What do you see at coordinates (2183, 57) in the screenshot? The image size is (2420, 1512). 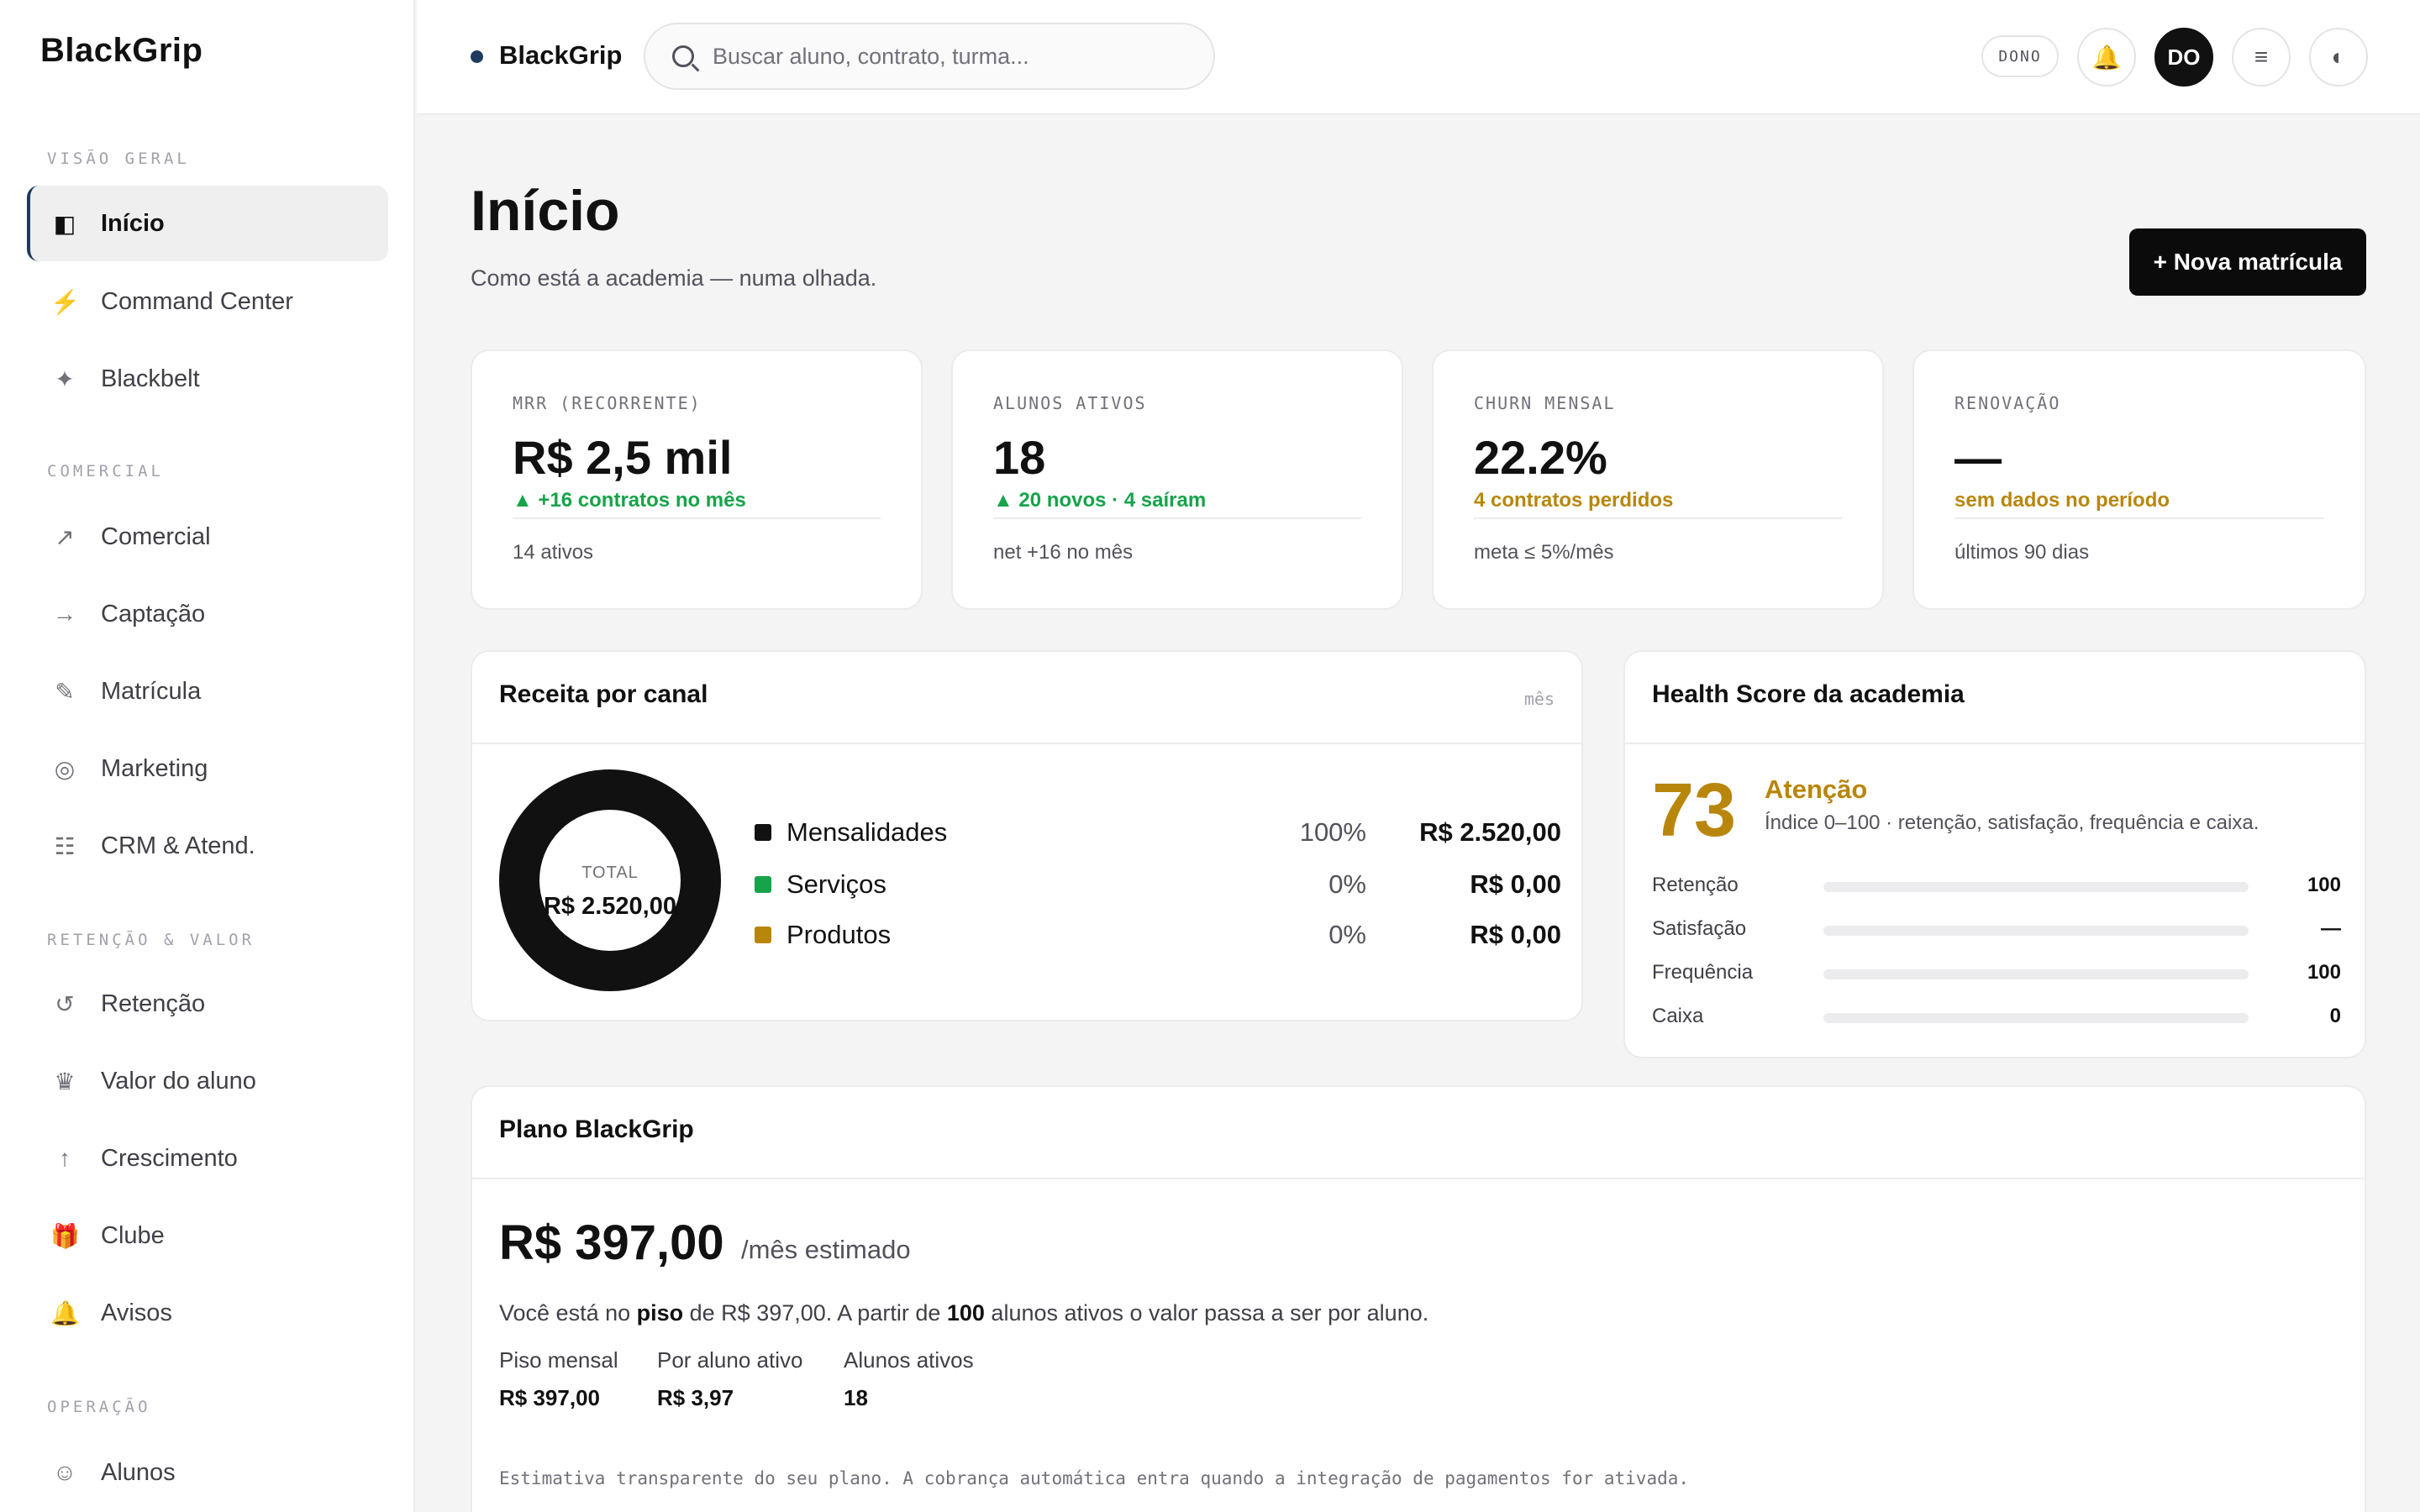 I see `avatar: DO` at bounding box center [2183, 57].